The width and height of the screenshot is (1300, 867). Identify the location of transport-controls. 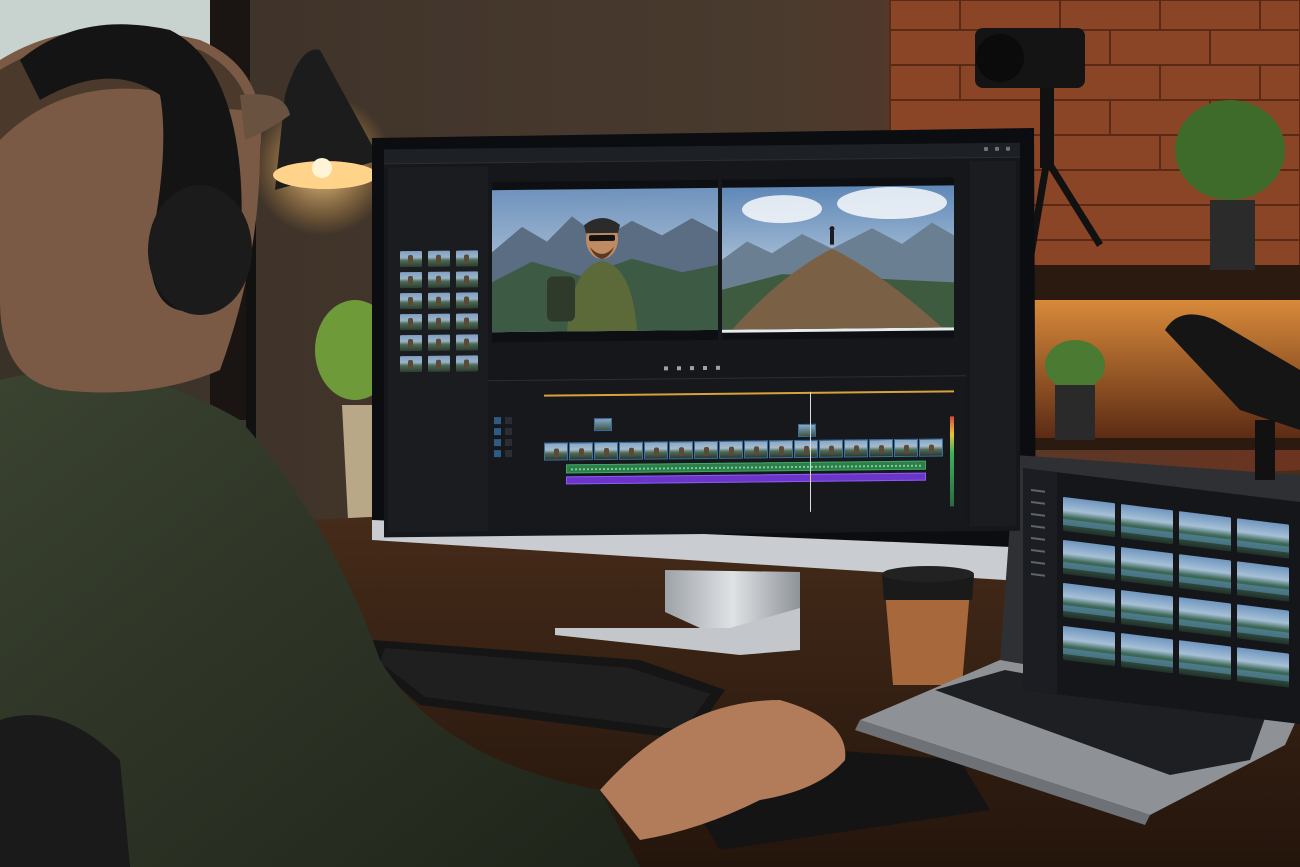
(692, 368).